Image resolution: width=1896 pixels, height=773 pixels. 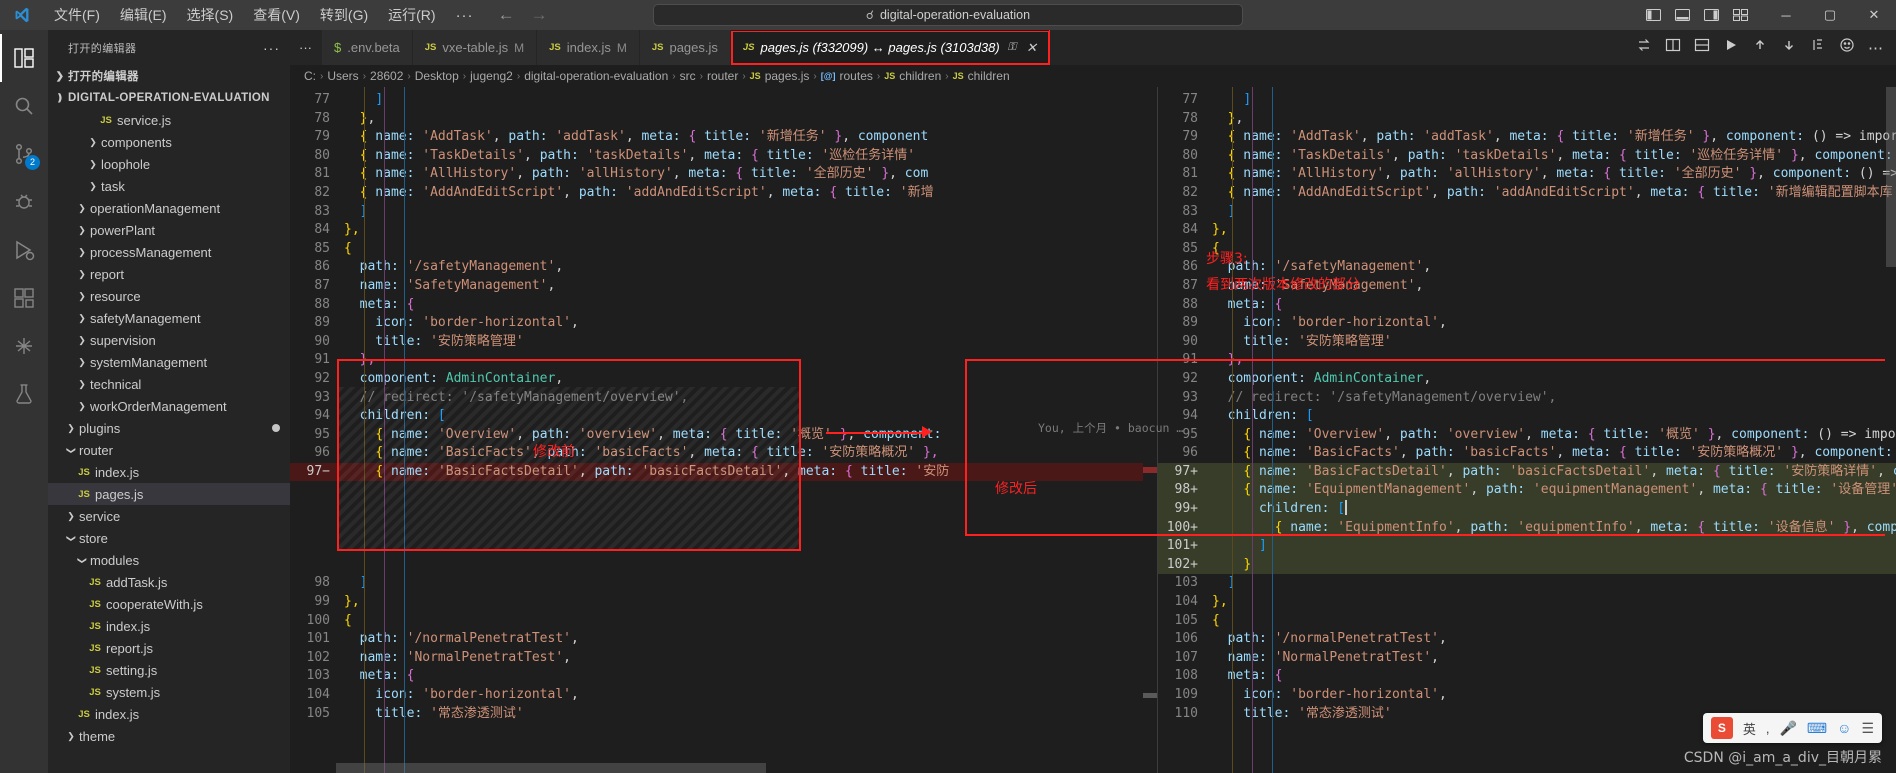 What do you see at coordinates (169, 582) in the screenshot?
I see `tree-file-item: JS addTask.js` at bounding box center [169, 582].